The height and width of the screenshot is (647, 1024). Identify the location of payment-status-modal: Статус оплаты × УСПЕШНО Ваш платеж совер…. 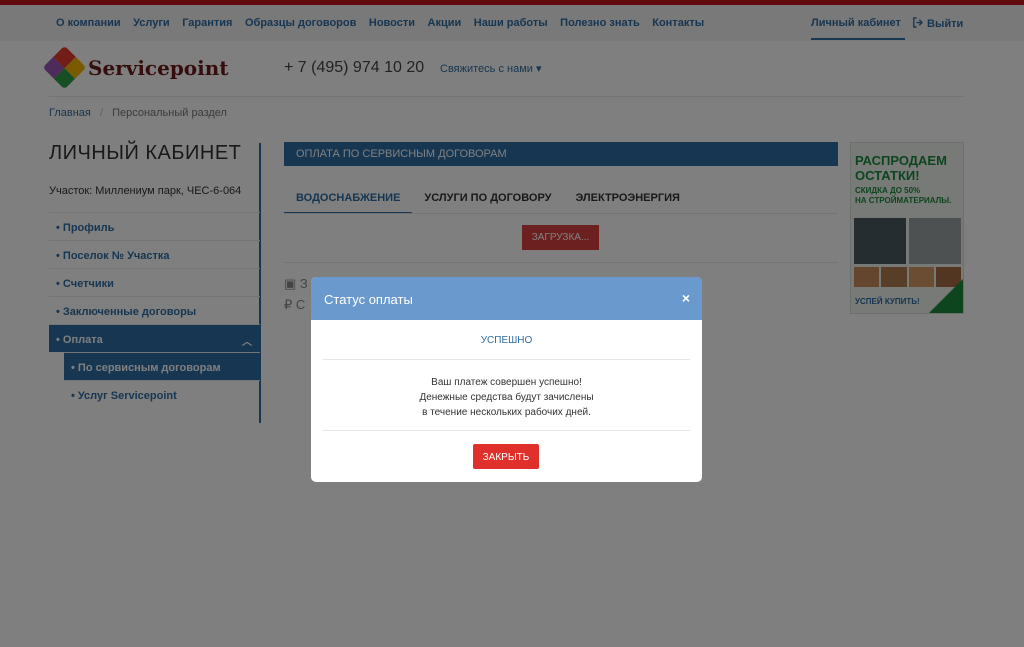
(506, 379).